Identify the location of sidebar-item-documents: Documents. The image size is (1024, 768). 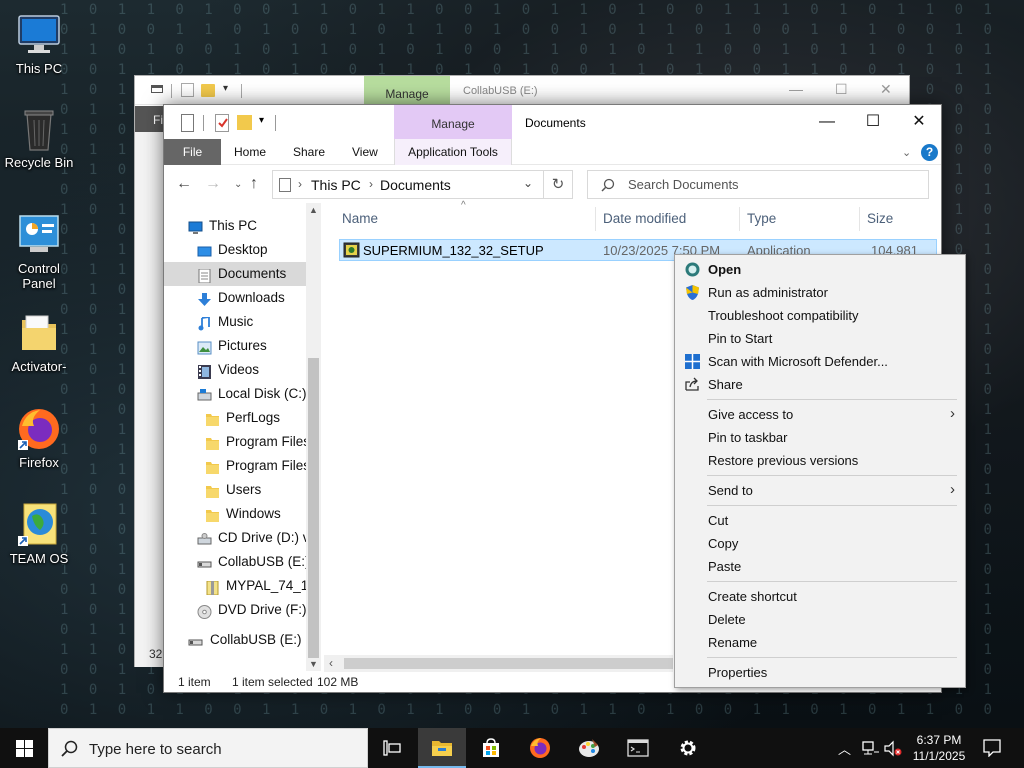
(242, 274).